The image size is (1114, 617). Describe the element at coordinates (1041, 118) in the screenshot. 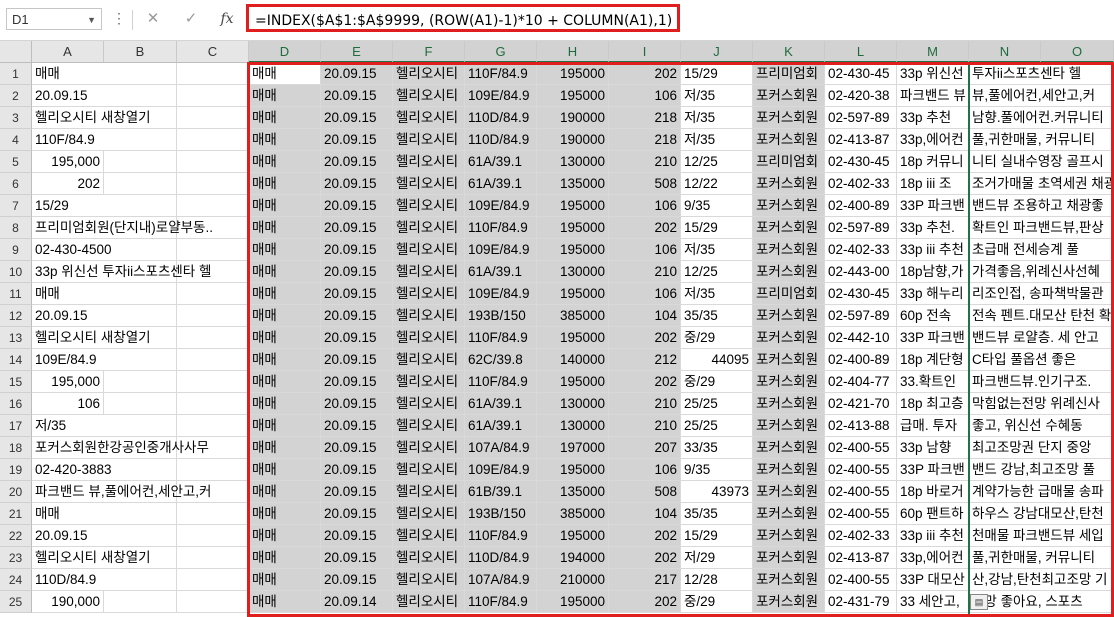

I see `cell-n3: 남향.풀에어컨.커뮤니티` at that location.